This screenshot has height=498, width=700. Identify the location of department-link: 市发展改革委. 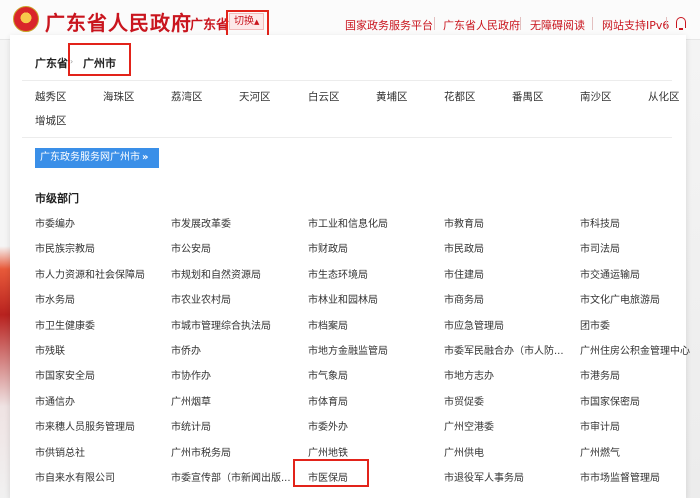
(235, 222).